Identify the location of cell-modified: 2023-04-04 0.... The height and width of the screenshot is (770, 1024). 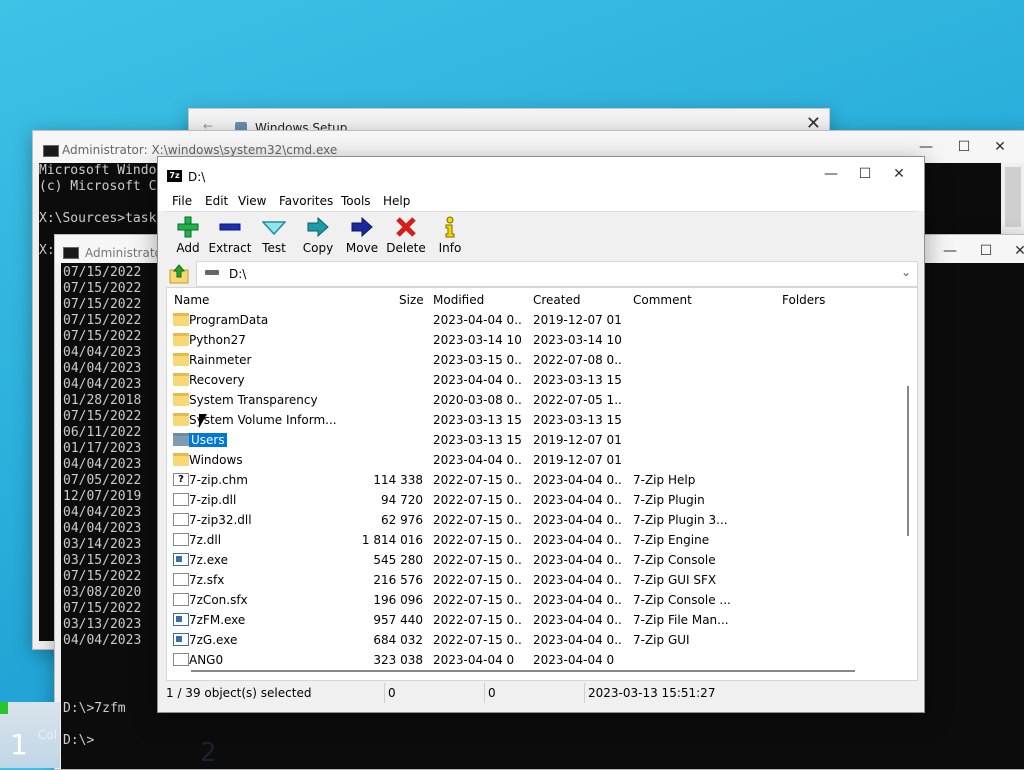
(478, 320).